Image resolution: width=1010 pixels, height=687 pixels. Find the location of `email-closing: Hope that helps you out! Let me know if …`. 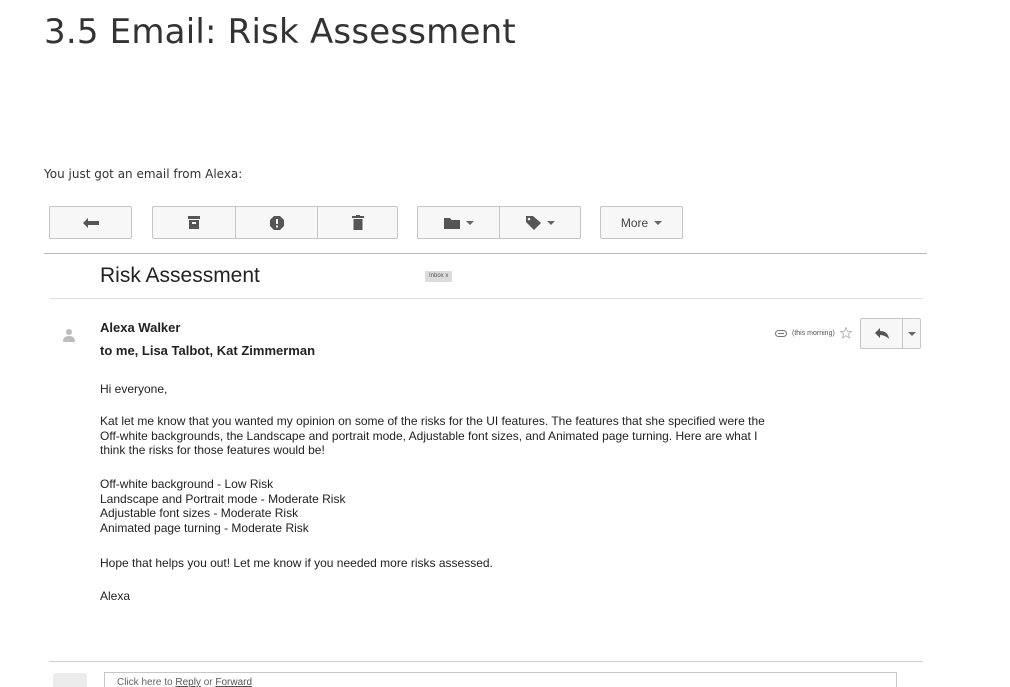

email-closing: Hope that helps you out! Let me know if … is located at coordinates (296, 563).